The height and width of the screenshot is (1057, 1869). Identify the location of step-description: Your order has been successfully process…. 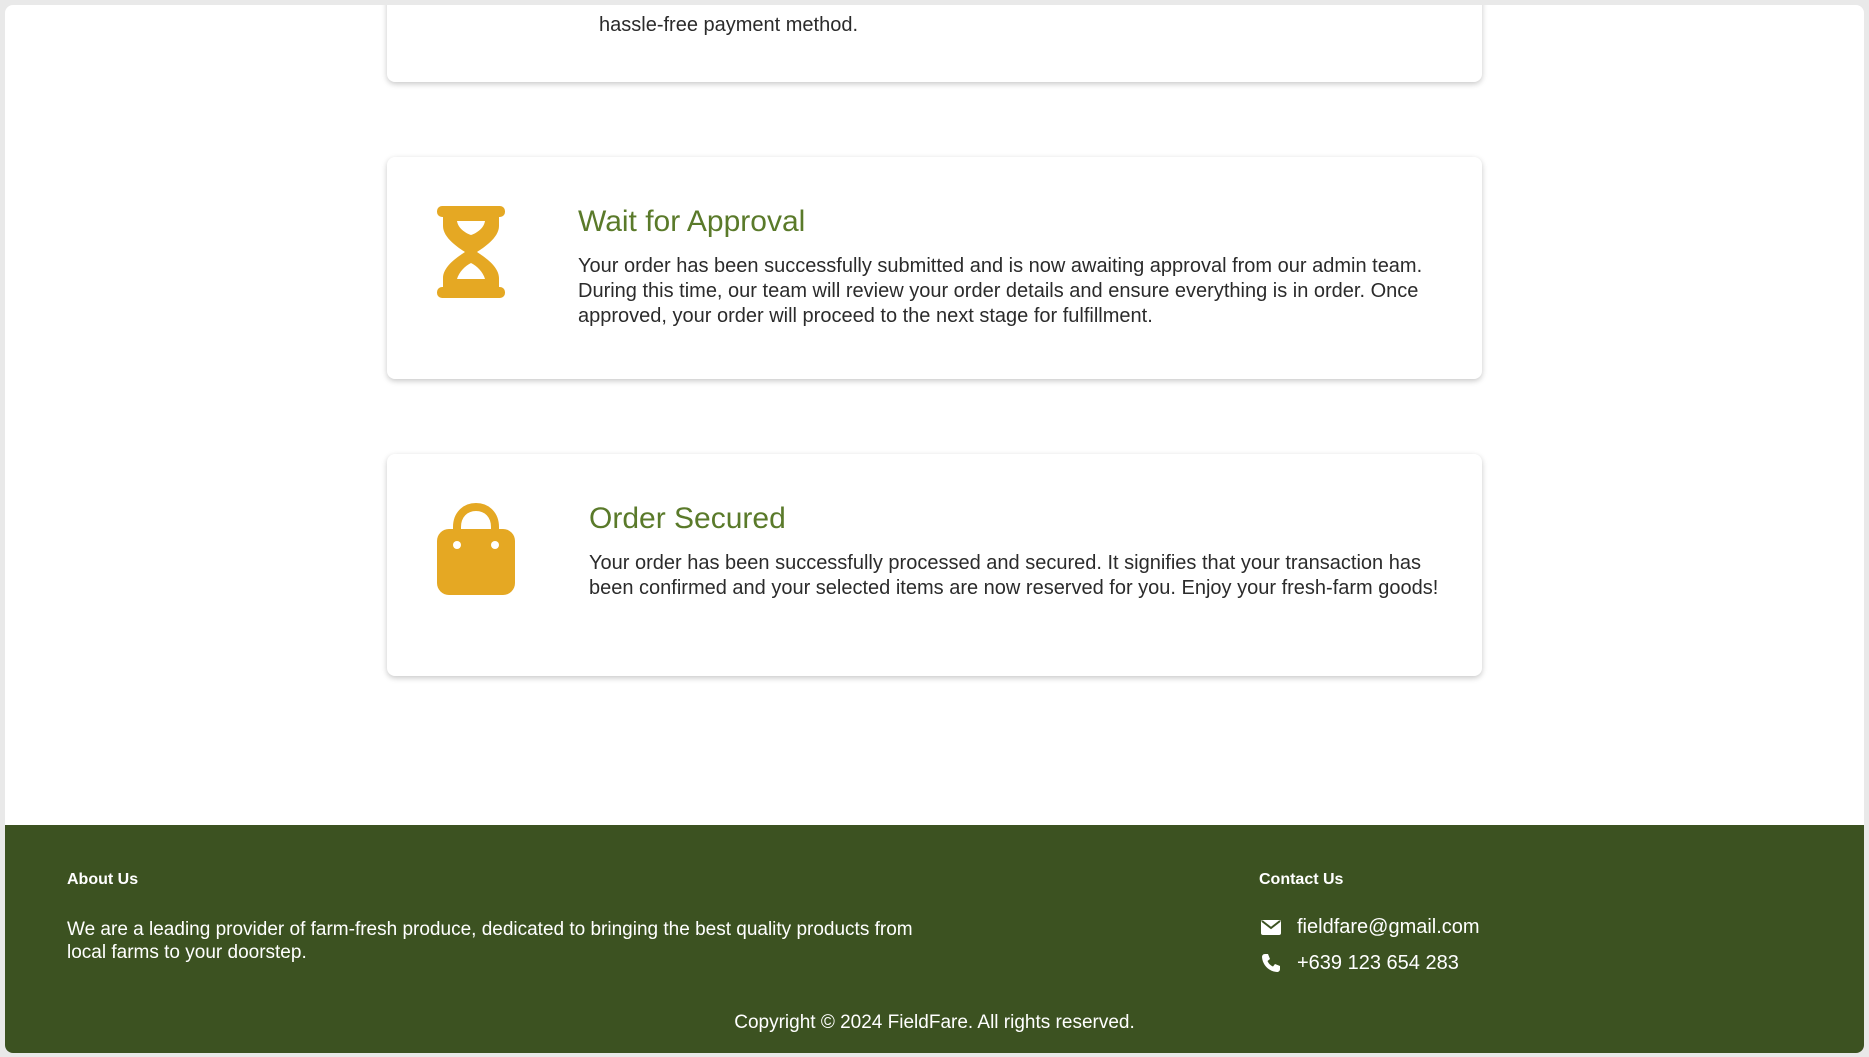
(1014, 575).